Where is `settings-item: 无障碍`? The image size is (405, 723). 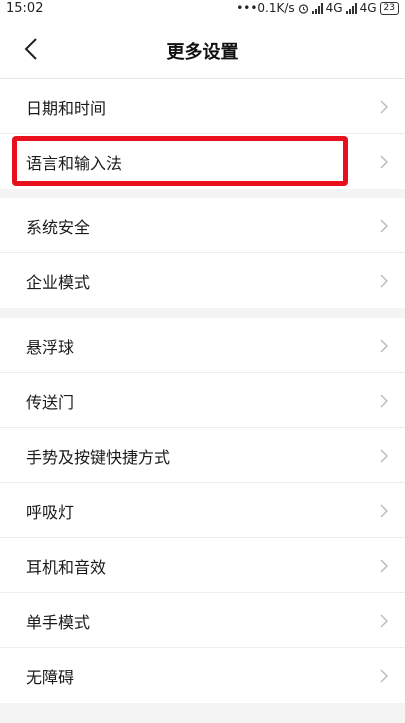 settings-item: 无障碍 is located at coordinates (202, 675).